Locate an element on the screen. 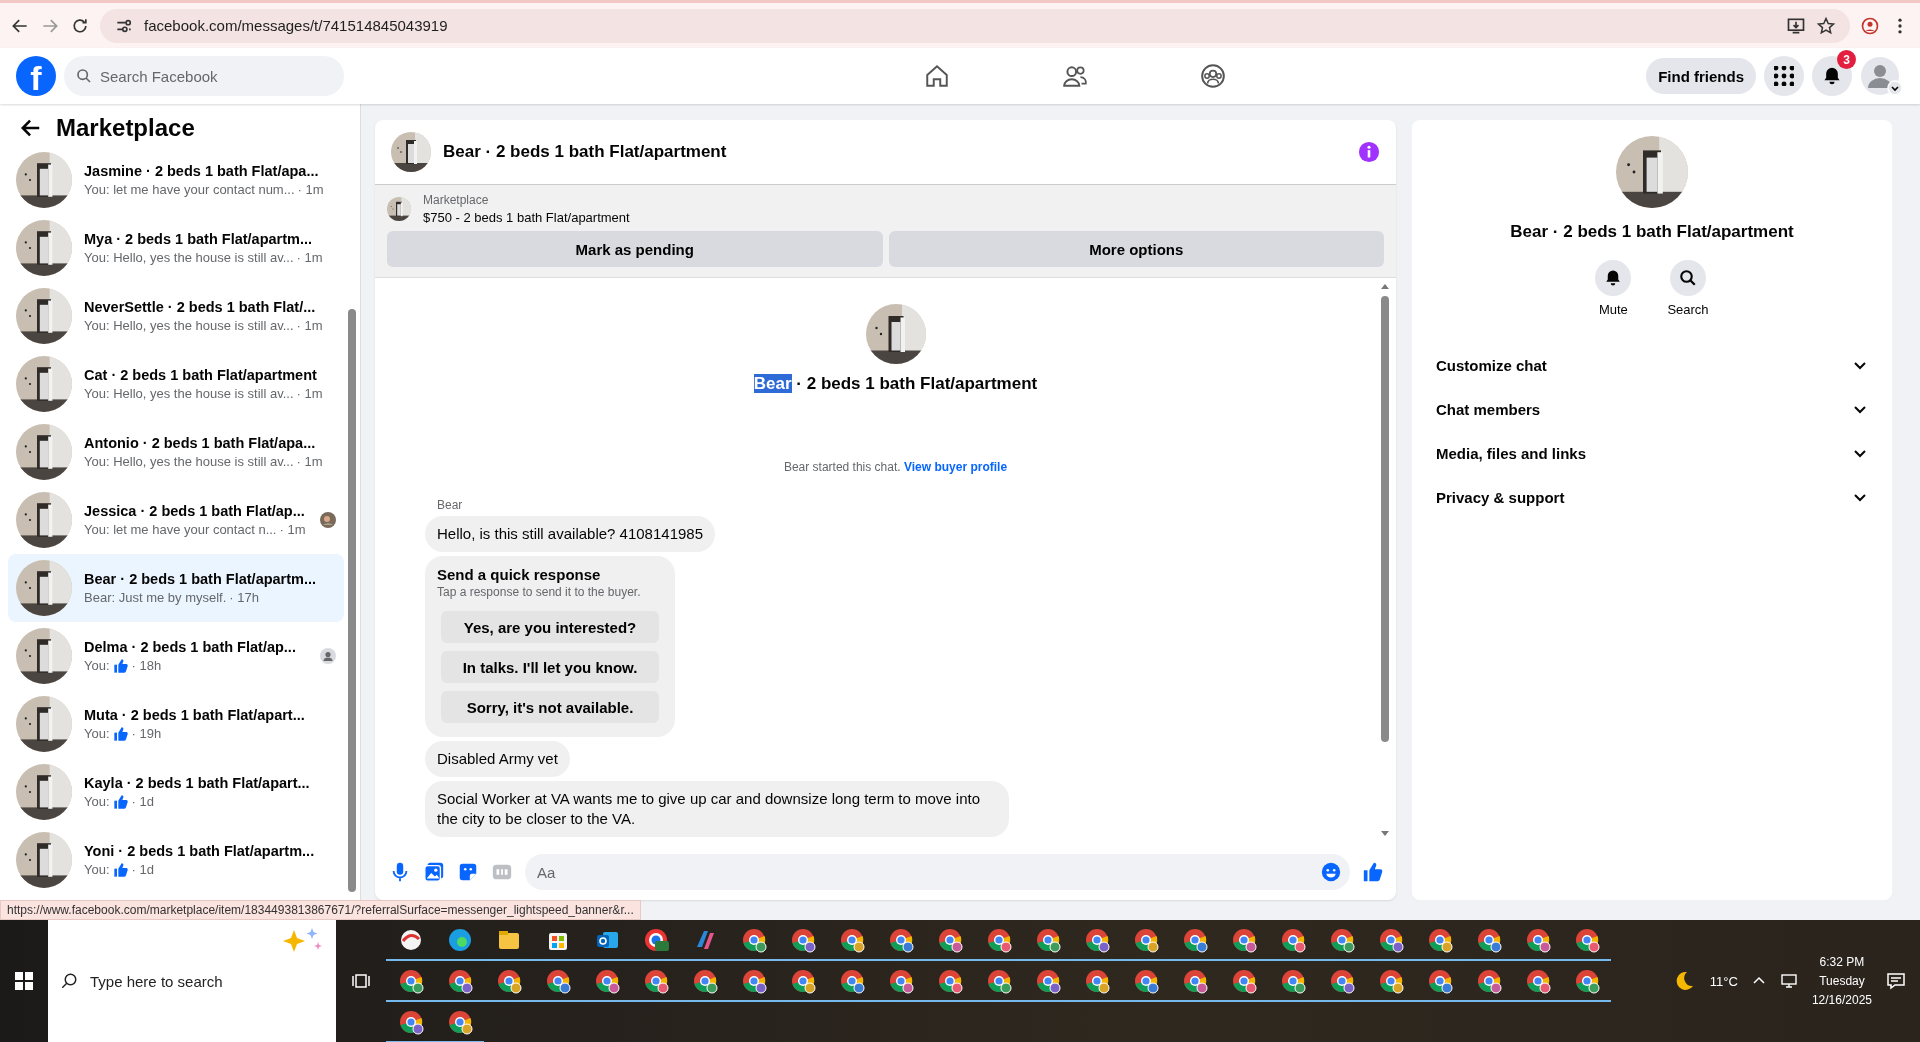 The height and width of the screenshot is (1042, 1920). message-bubble: Social Worker at VA wants me to give up car and downsize long term to move into the city to be closer to the VA. is located at coordinates (717, 809).